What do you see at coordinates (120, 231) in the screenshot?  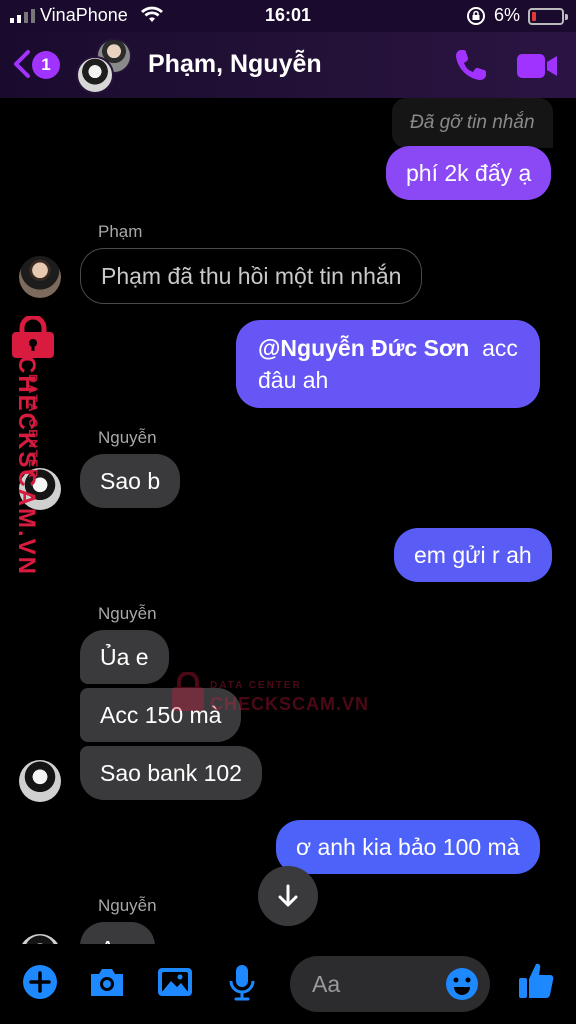 I see `sender-name: Phạm` at bounding box center [120, 231].